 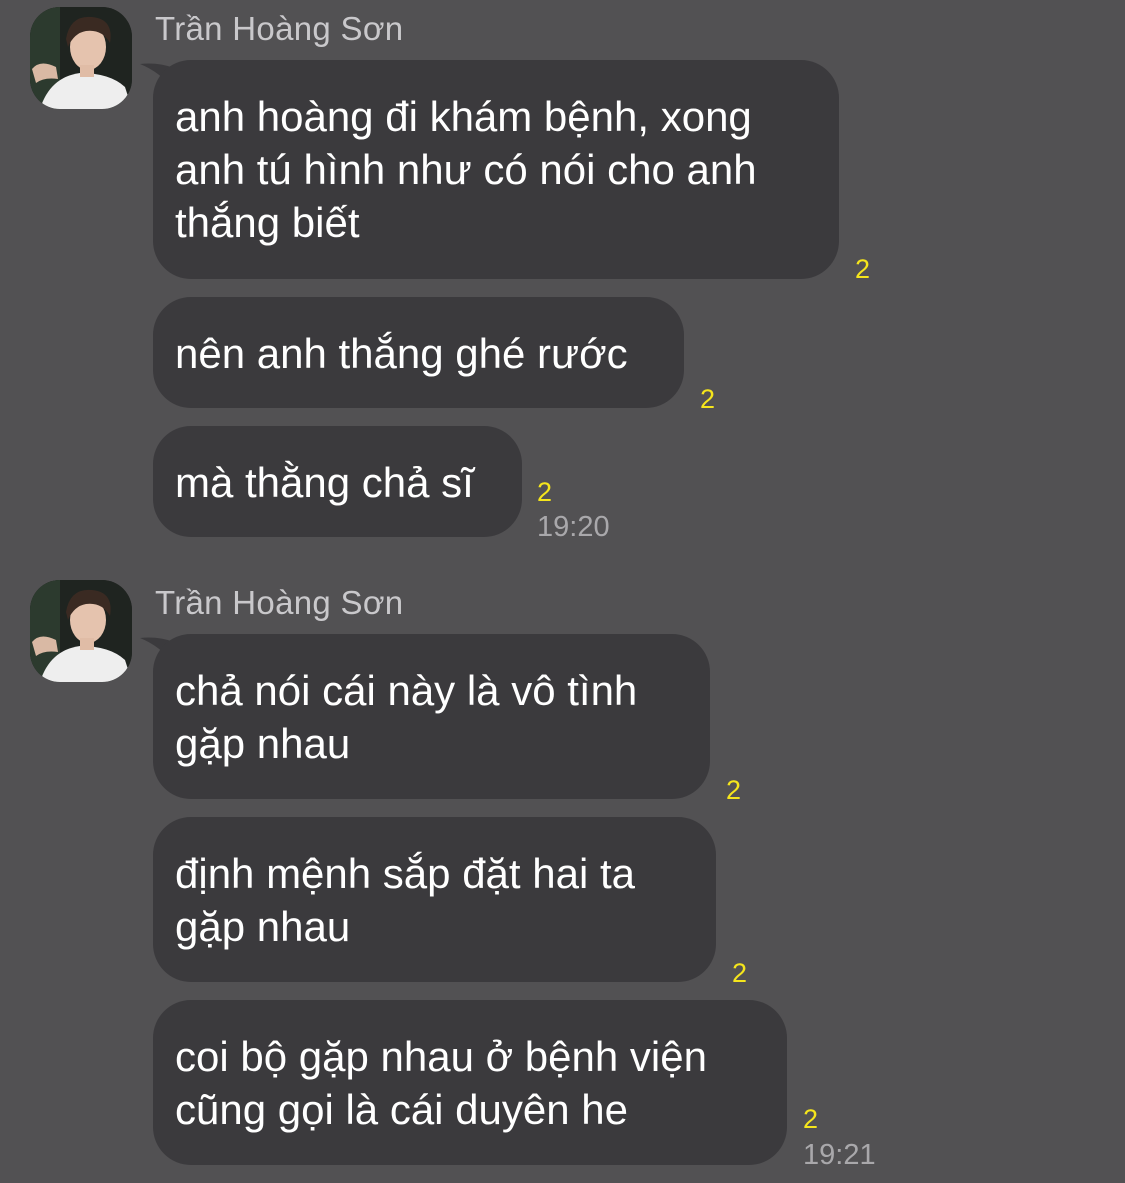 I want to click on message-timestamp: 19:21, so click(x=839, y=1155).